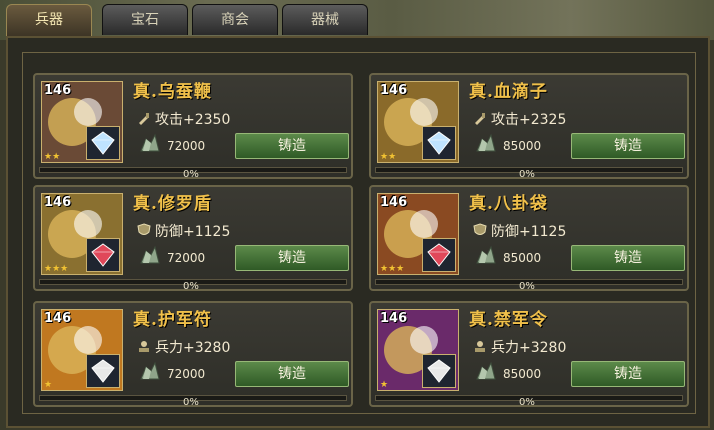 This screenshot has width=714, height=430. What do you see at coordinates (235, 19) in the screenshot?
I see `tab-guild: 商会` at bounding box center [235, 19].